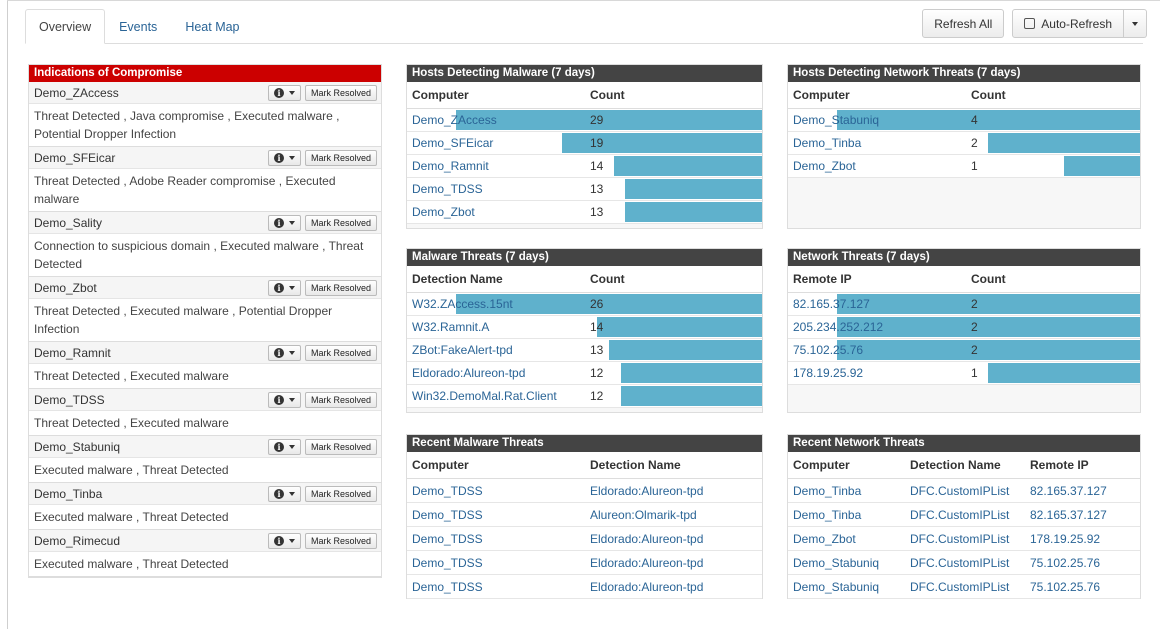  What do you see at coordinates (76, 93) in the screenshot?
I see `ioc-host-name: Demo_ZAccess` at bounding box center [76, 93].